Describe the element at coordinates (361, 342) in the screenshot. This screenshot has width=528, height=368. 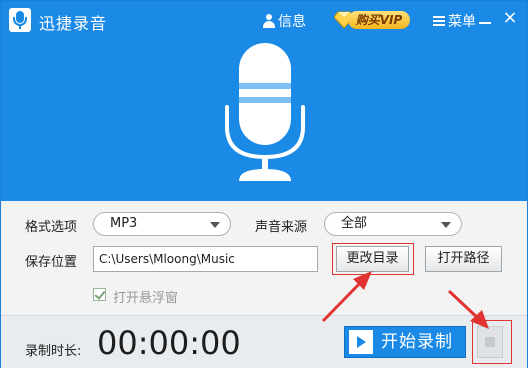
I see `play-icon` at that location.